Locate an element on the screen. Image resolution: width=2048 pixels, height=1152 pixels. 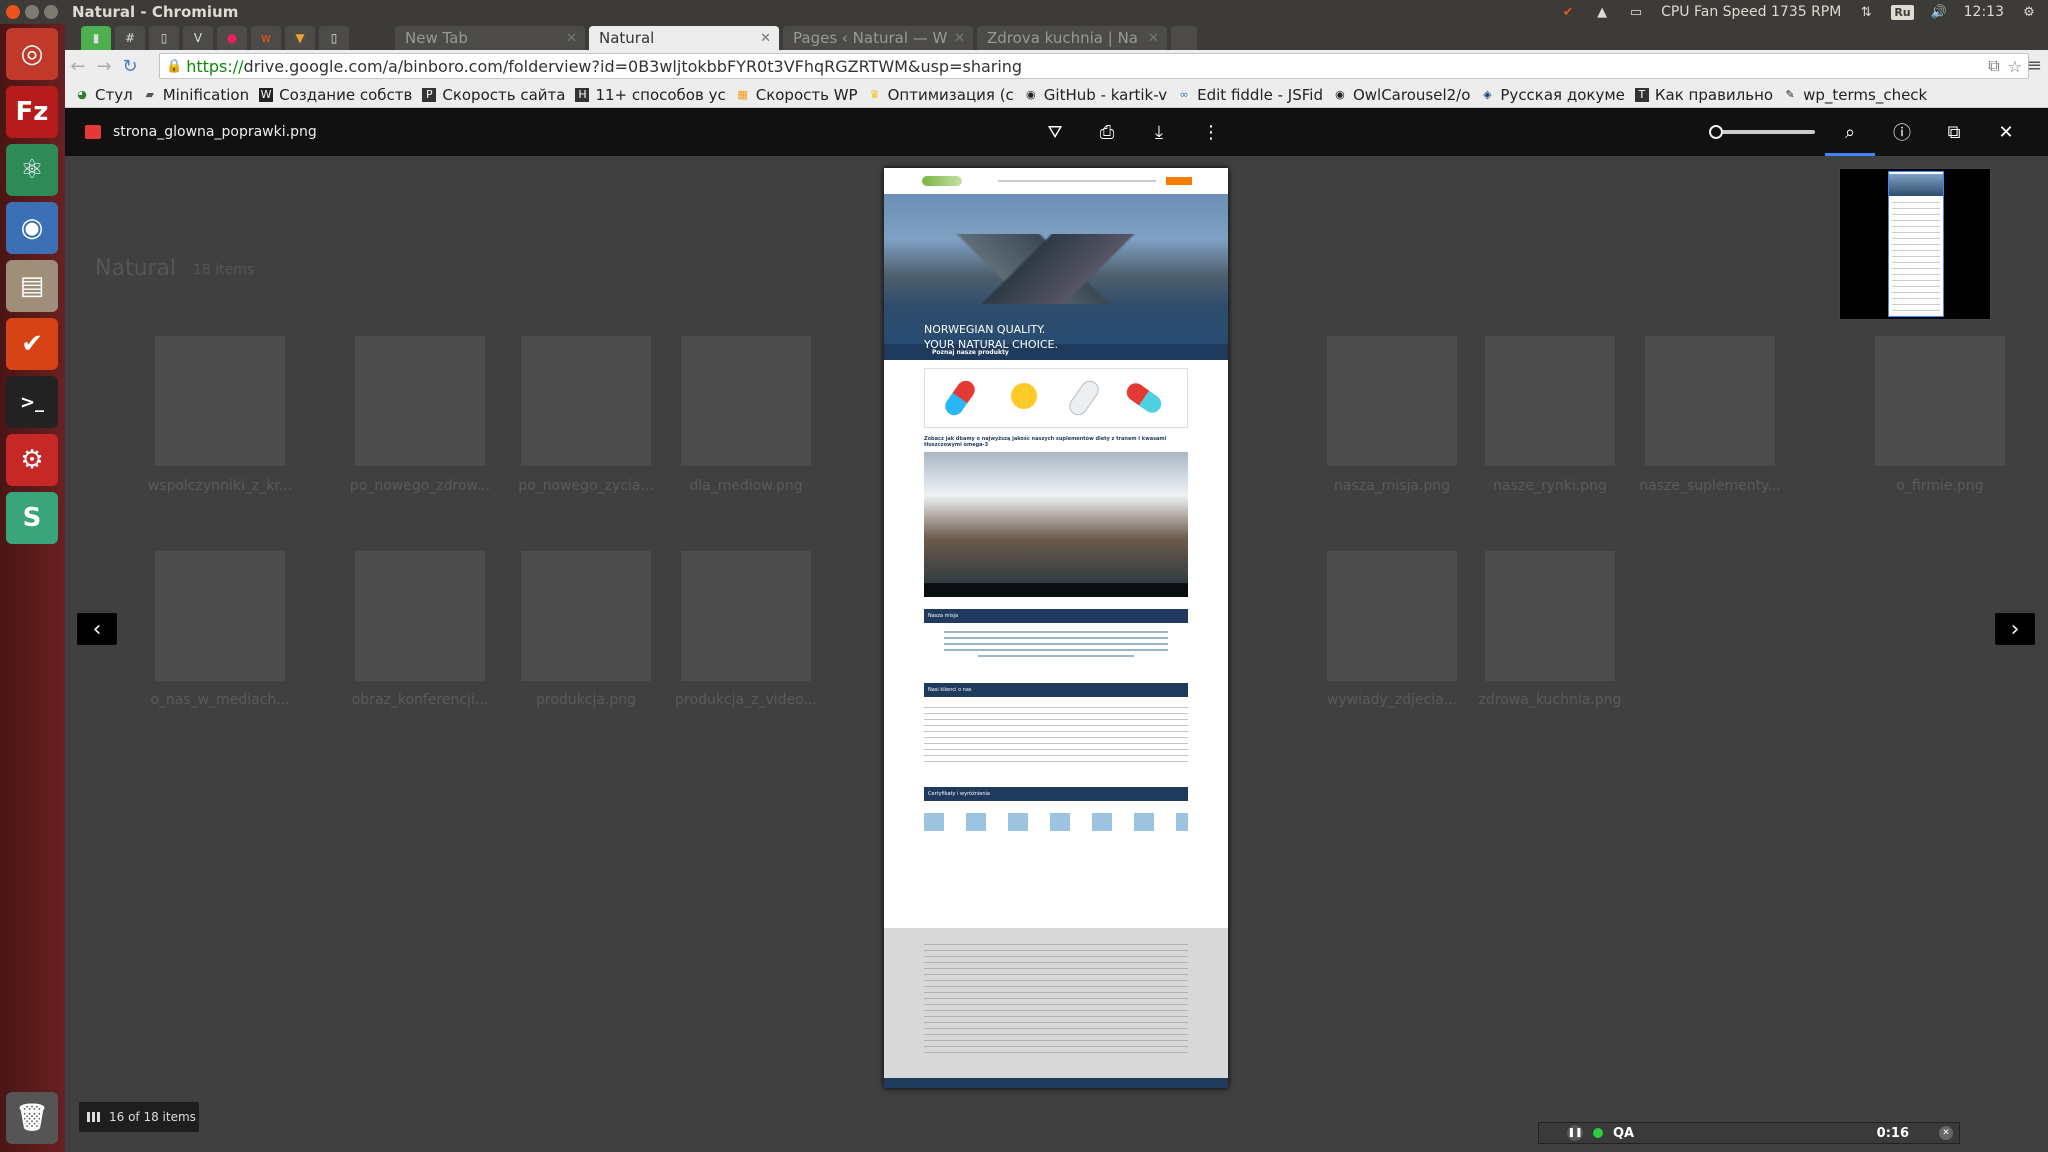
bookmark-item: ∞ Edit fiddle - JSFid is located at coordinates (1250, 95).